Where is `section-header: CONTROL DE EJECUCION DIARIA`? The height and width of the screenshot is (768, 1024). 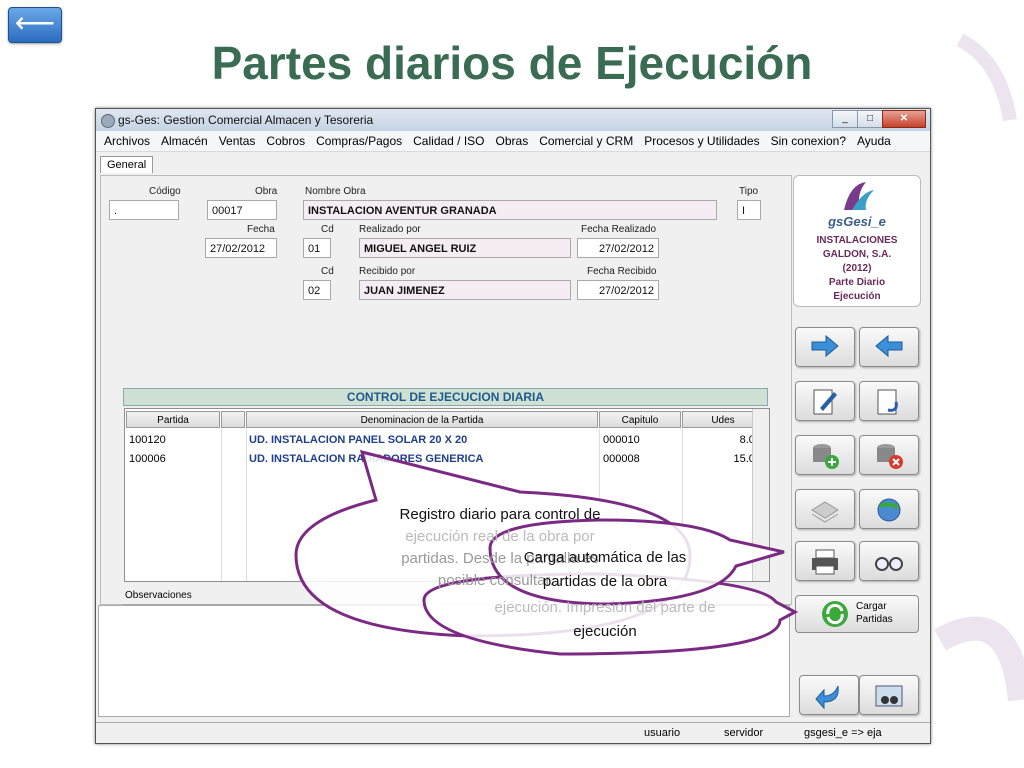
section-header: CONTROL DE EJECUCION DIARIA is located at coordinates (445, 397).